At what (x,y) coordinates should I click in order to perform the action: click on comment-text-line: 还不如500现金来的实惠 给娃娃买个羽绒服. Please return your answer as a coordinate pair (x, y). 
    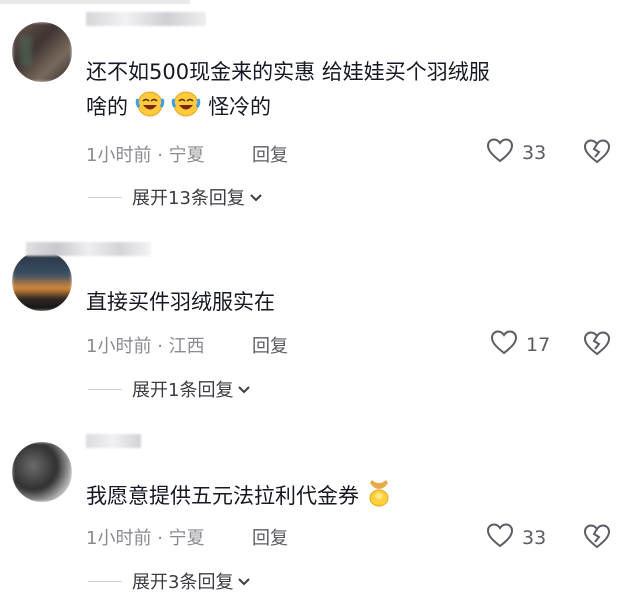
    Looking at the image, I should click on (288, 72).